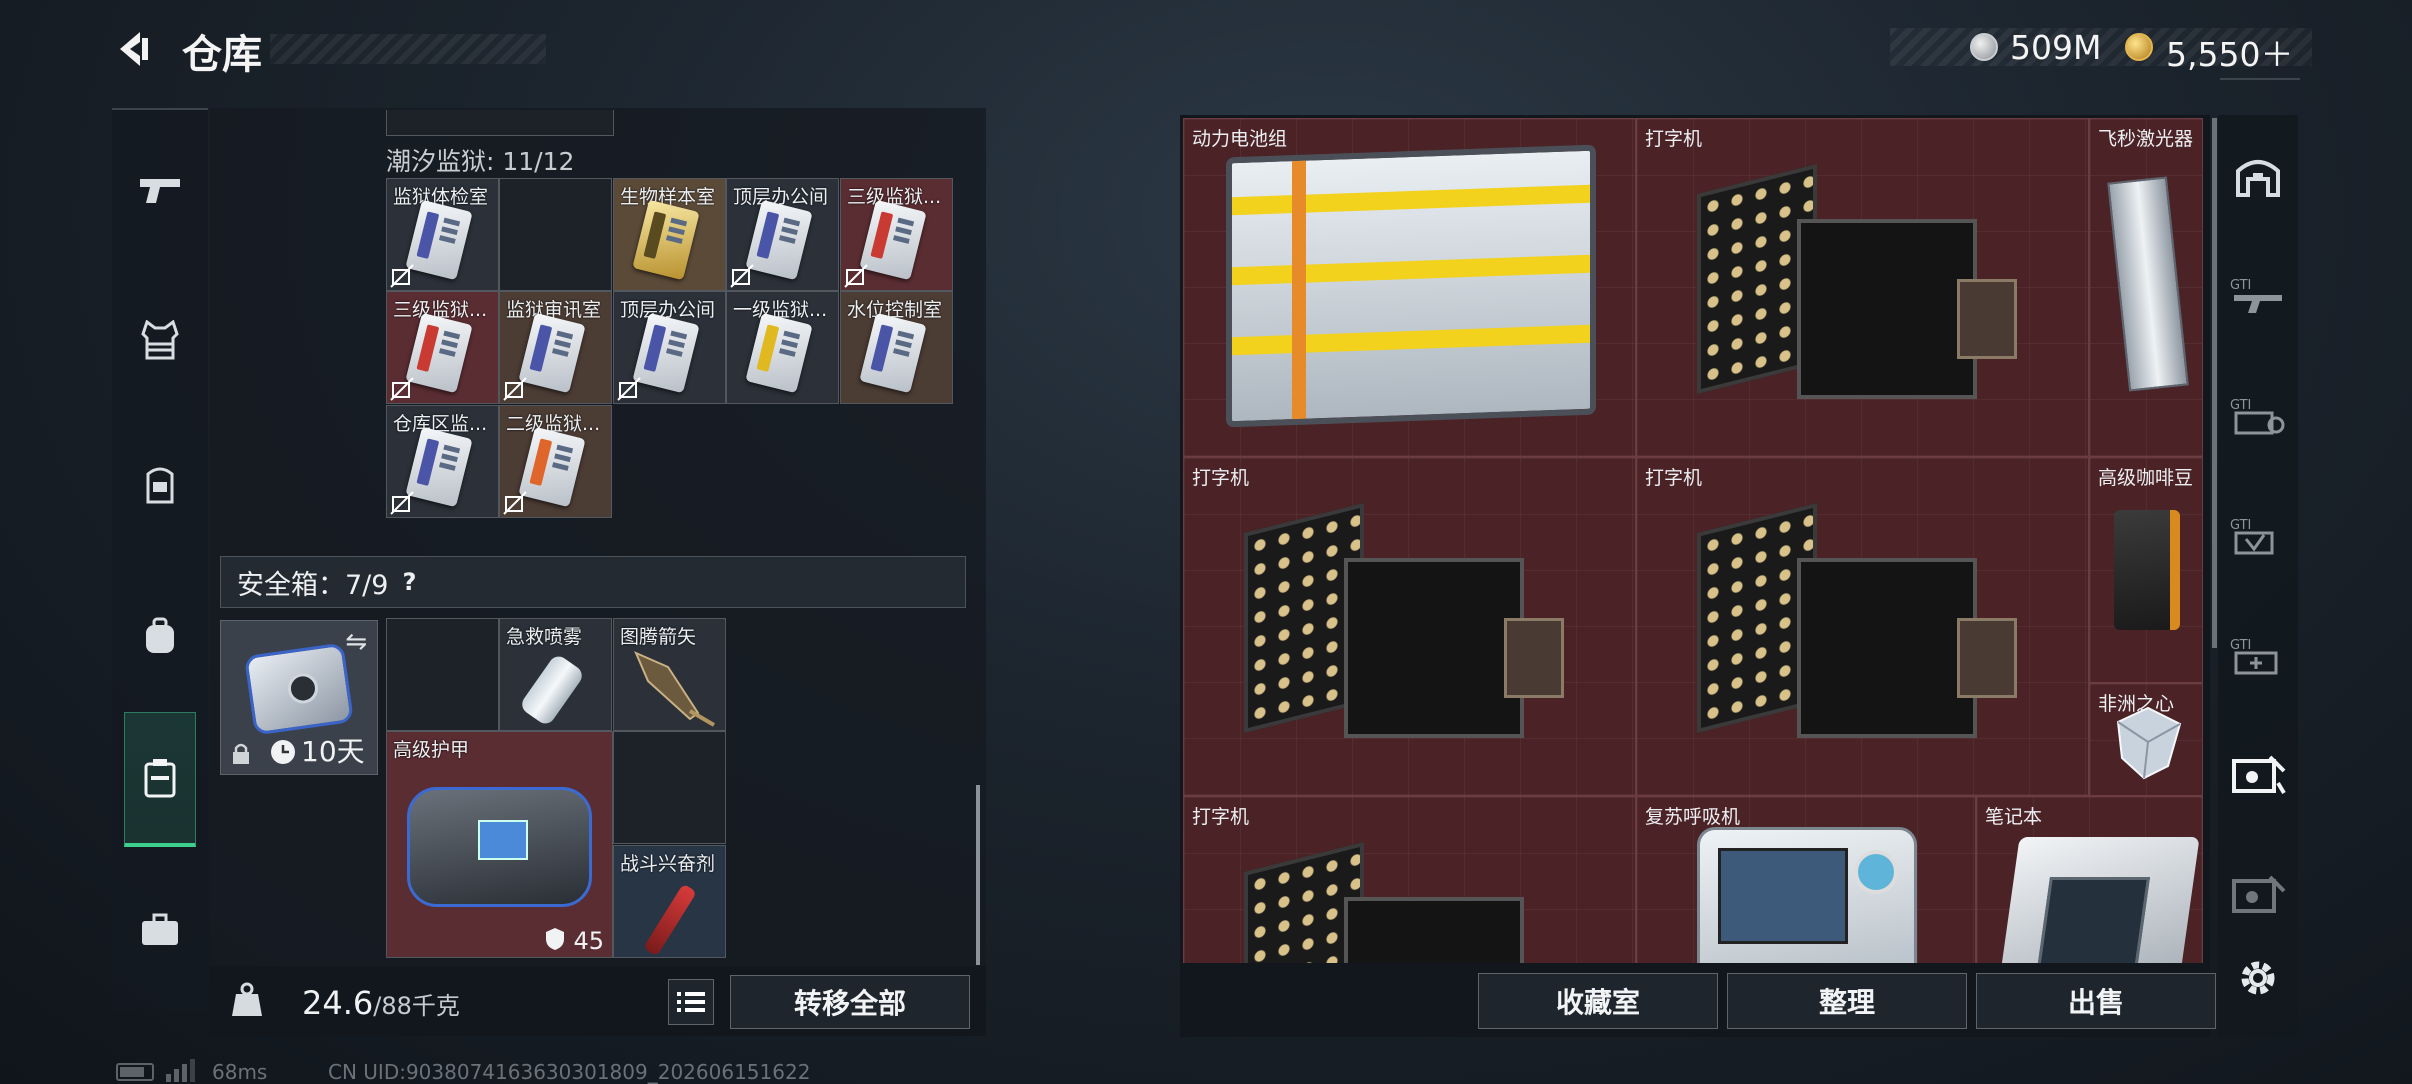 The image size is (2412, 1084). What do you see at coordinates (299, 689) in the screenshot?
I see `safebox-case-icon` at bounding box center [299, 689].